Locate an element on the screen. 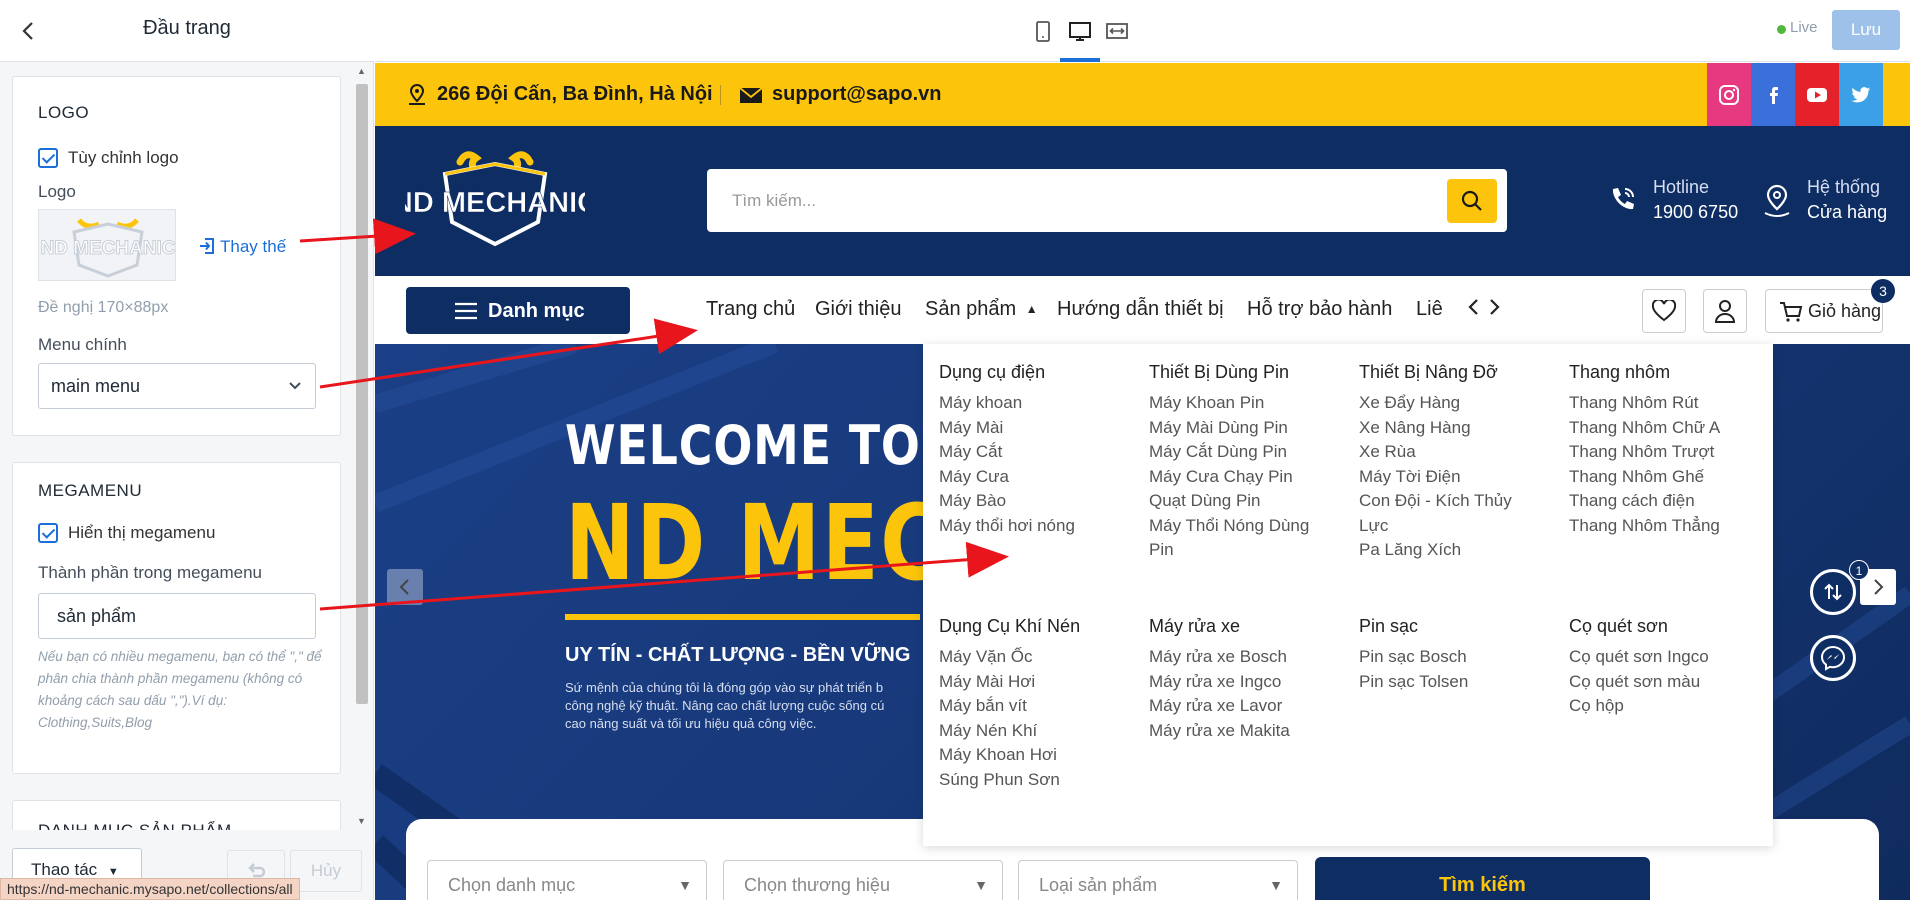  megamenu-link: Thang Nhôm Ghế is located at coordinates (1664, 477).